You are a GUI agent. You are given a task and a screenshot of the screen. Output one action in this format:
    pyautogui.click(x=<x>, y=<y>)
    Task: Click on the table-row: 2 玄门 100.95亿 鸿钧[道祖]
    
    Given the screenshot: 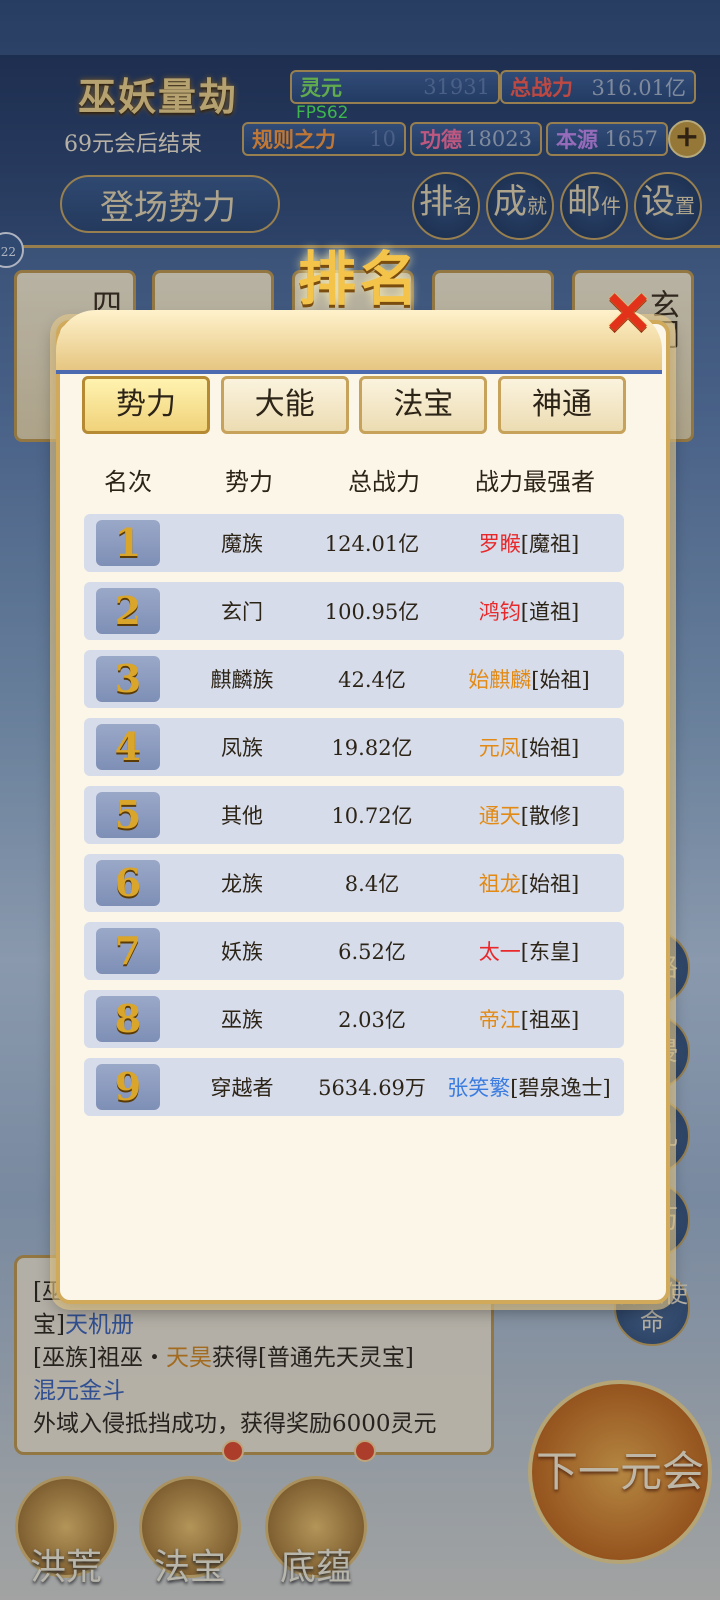 What is the action you would take?
    pyautogui.click(x=354, y=611)
    